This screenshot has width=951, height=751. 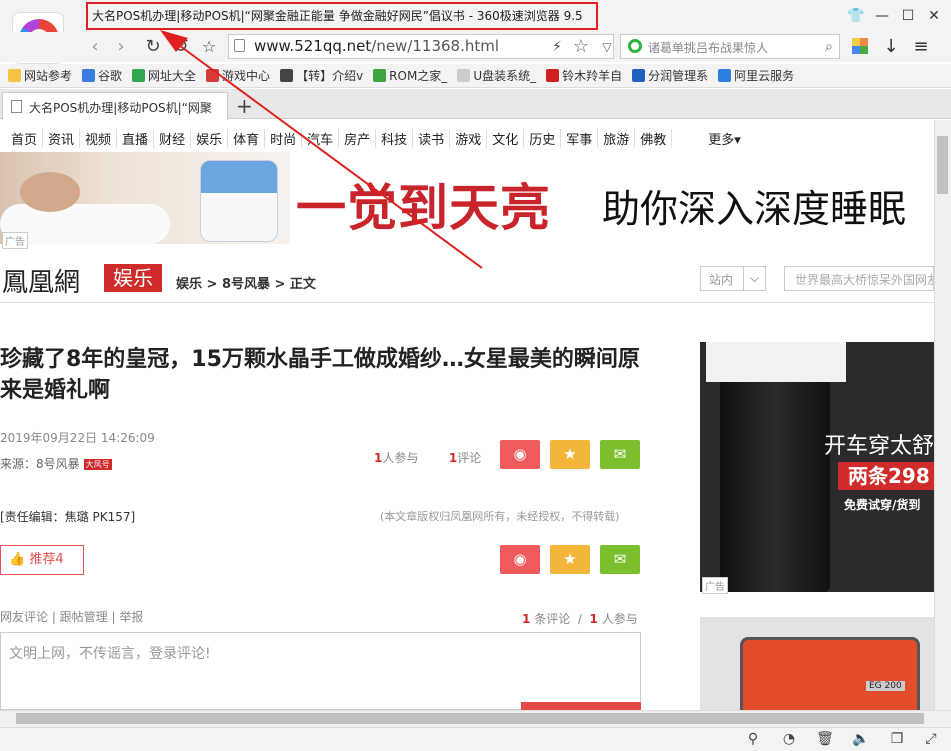 I want to click on banner-headline: 一觉到天亮, so click(x=423, y=204).